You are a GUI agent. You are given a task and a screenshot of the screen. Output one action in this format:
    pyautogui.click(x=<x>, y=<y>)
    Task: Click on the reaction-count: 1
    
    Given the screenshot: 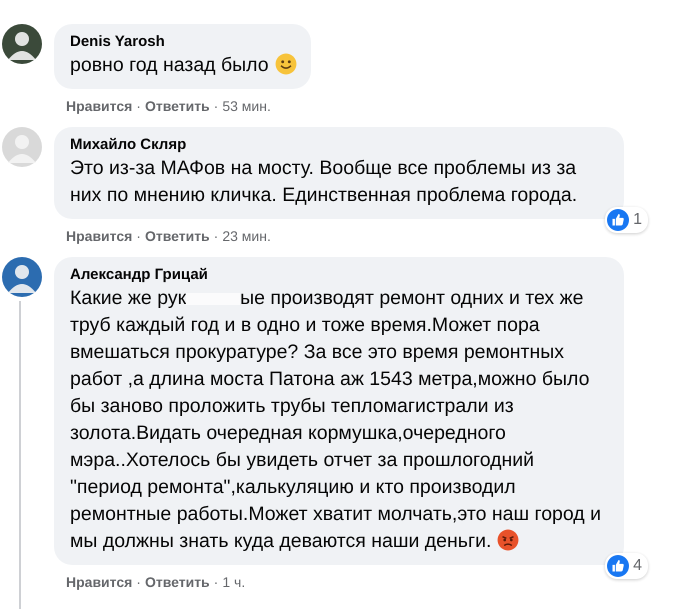 What is the action you would take?
    pyautogui.click(x=626, y=220)
    